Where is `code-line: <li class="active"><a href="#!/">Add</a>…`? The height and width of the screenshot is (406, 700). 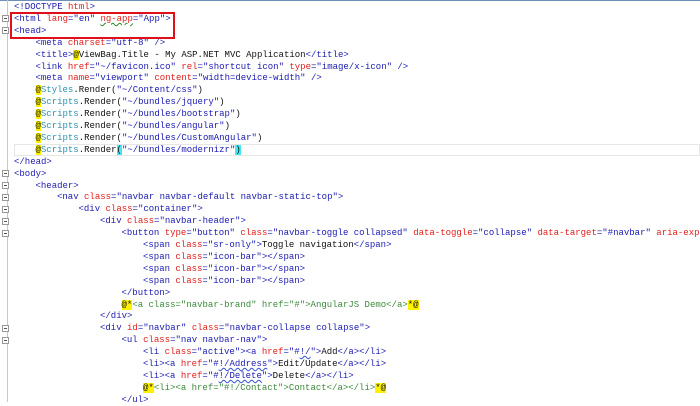 code-line: <li class="active"><a href="#!/">Add</a>… is located at coordinates (264, 352).